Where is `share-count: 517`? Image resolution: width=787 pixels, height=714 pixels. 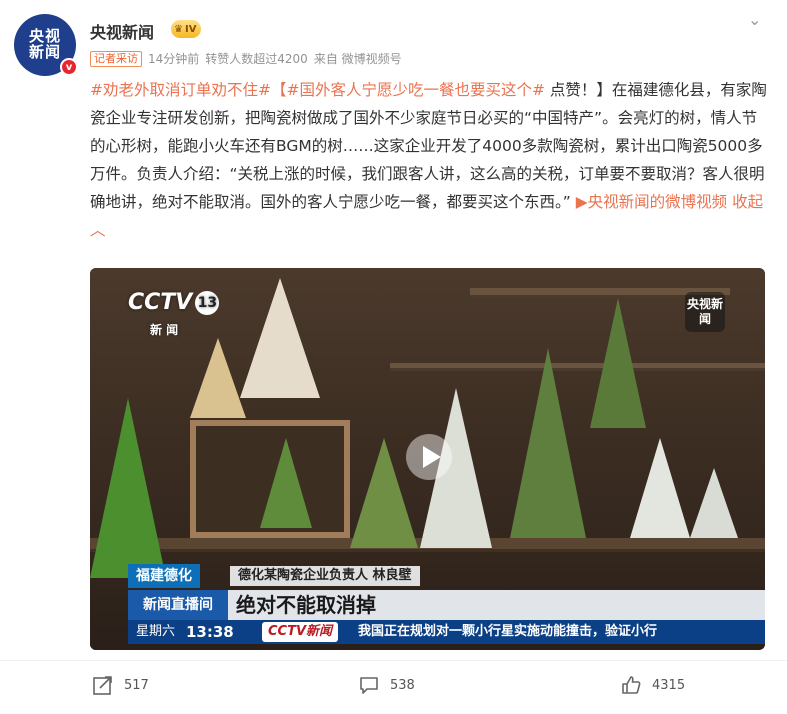 share-count: 517 is located at coordinates (136, 685).